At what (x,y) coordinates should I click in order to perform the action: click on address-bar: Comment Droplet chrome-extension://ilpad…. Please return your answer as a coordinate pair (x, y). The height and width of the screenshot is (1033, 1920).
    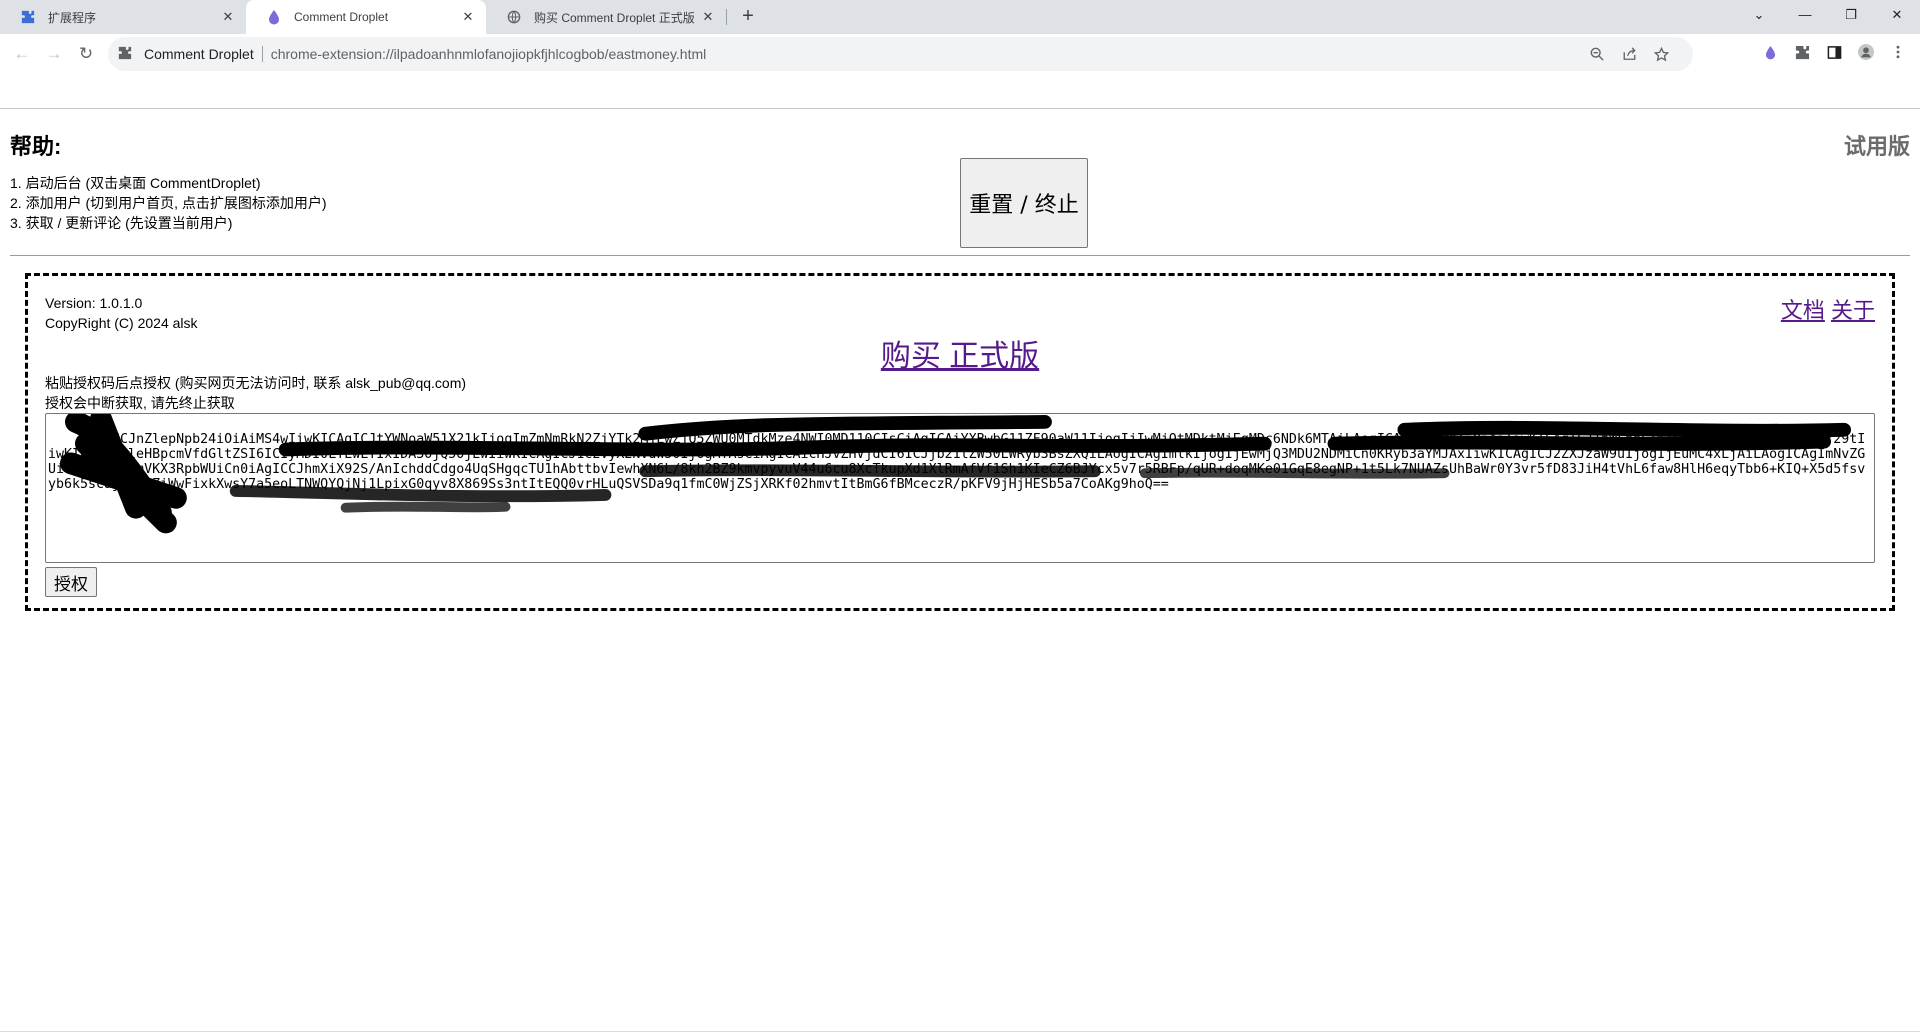
    Looking at the image, I should click on (900, 54).